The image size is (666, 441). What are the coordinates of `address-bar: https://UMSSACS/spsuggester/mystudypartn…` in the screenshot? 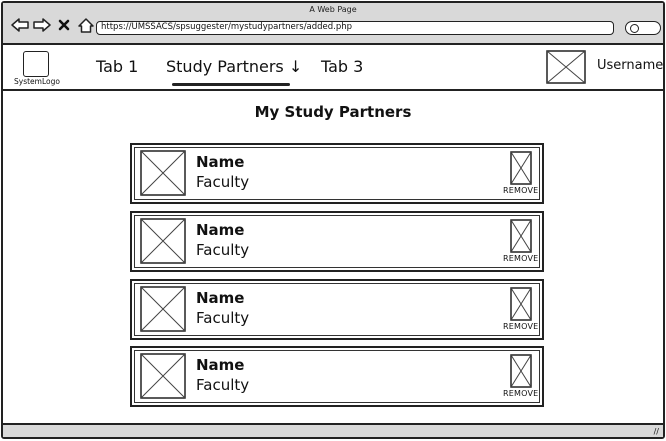 It's located at (355, 28).